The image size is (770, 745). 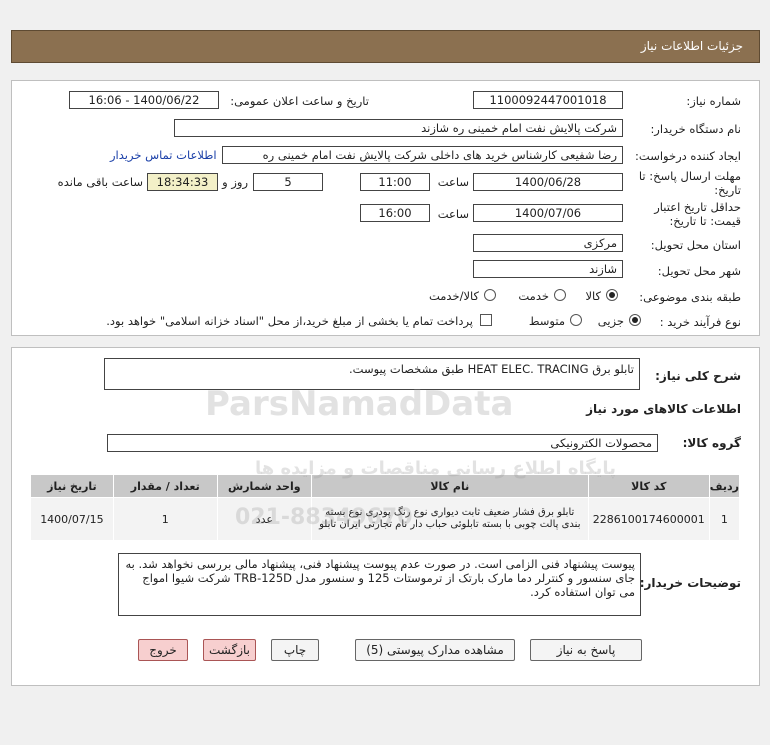 What do you see at coordinates (264, 486) in the screenshot?
I see `col-unit: واحد شمارش` at bounding box center [264, 486].